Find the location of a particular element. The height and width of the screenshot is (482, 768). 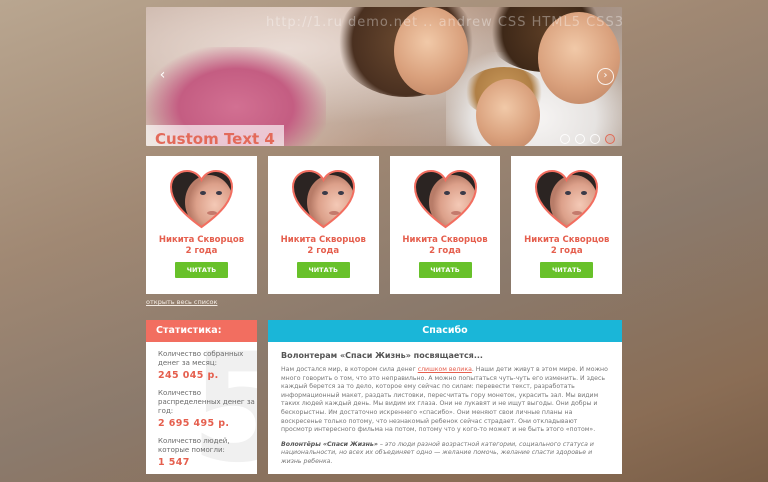

slider-pagination is located at coordinates (587, 139).